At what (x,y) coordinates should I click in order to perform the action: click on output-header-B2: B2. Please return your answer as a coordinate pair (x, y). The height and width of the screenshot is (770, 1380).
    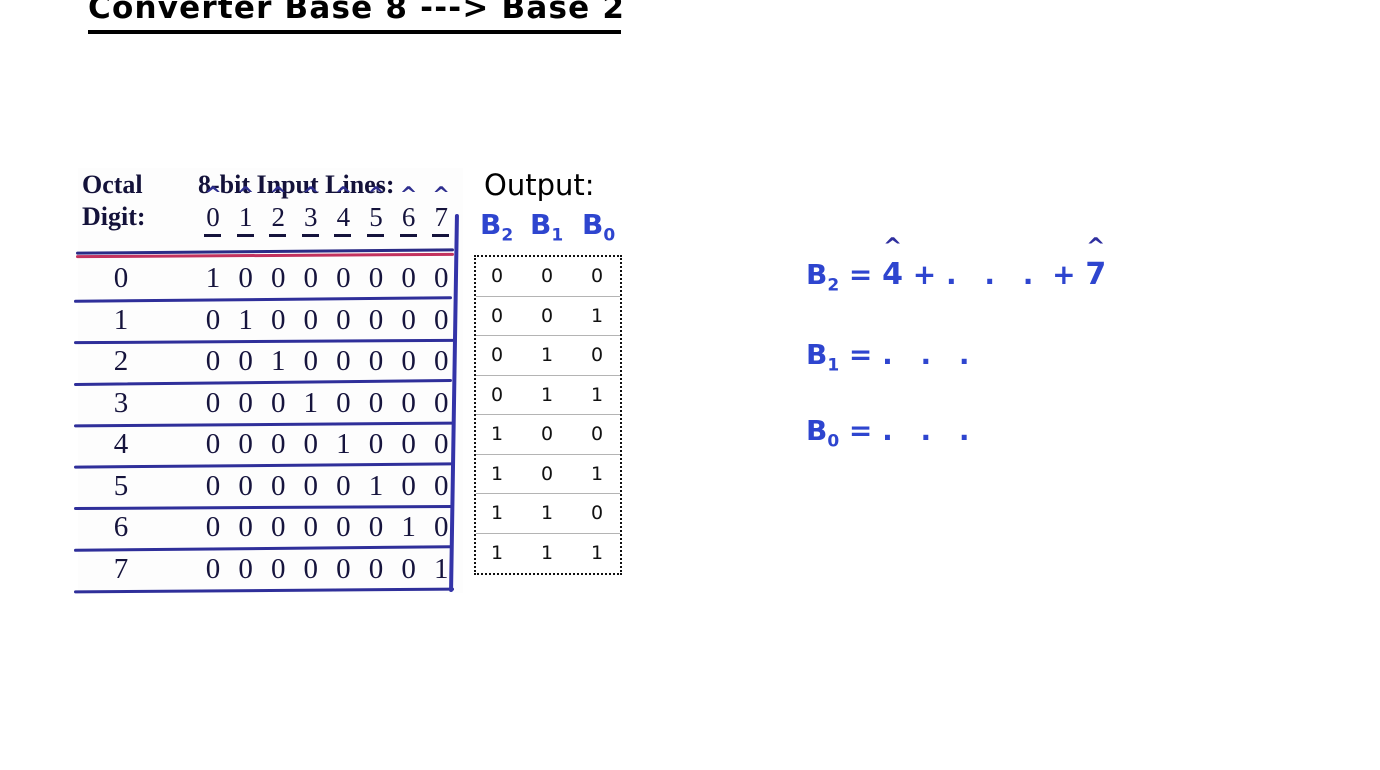
    Looking at the image, I should click on (497, 227).